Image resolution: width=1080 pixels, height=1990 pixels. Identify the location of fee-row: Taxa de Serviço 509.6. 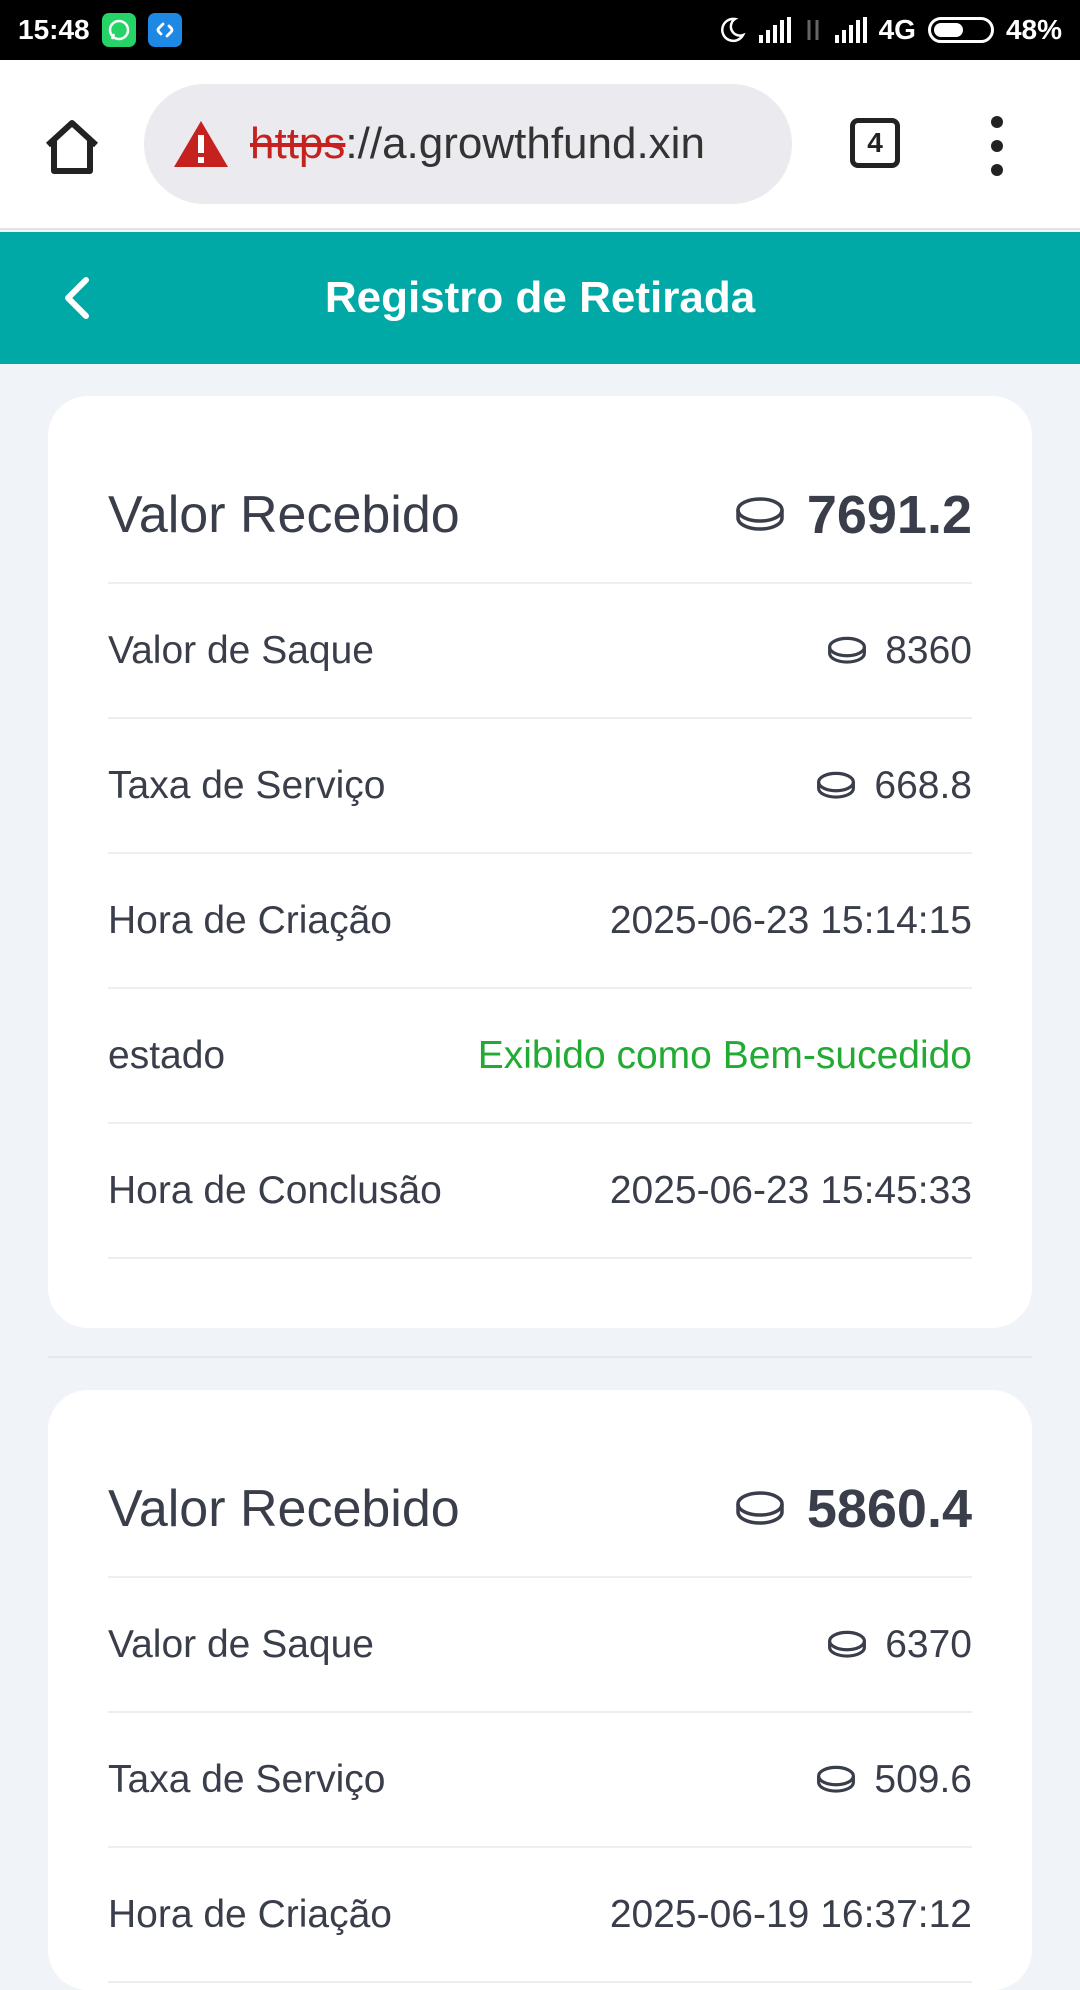
(540, 1780).